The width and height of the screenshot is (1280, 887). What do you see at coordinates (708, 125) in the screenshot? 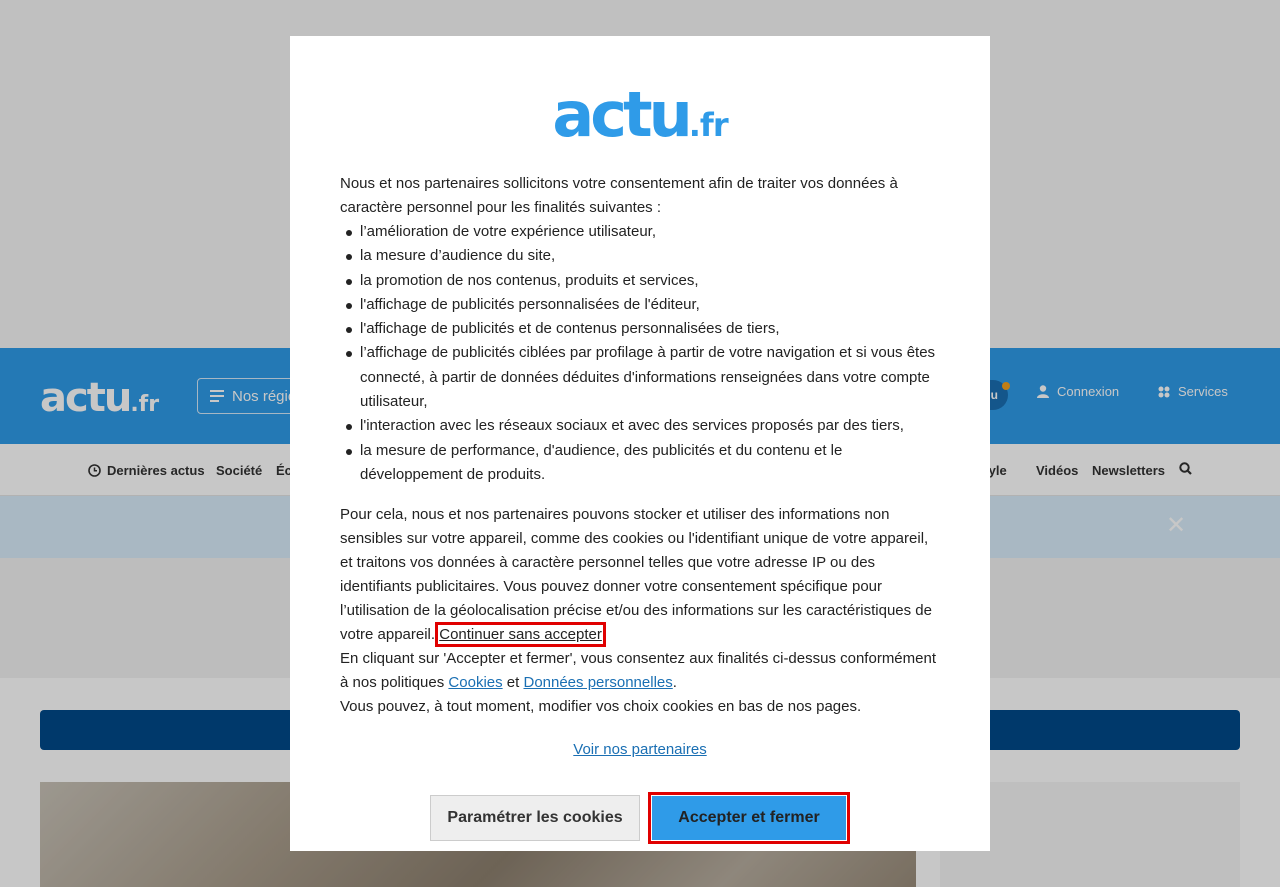
I see `consent-logo-suffix: .fr` at bounding box center [708, 125].